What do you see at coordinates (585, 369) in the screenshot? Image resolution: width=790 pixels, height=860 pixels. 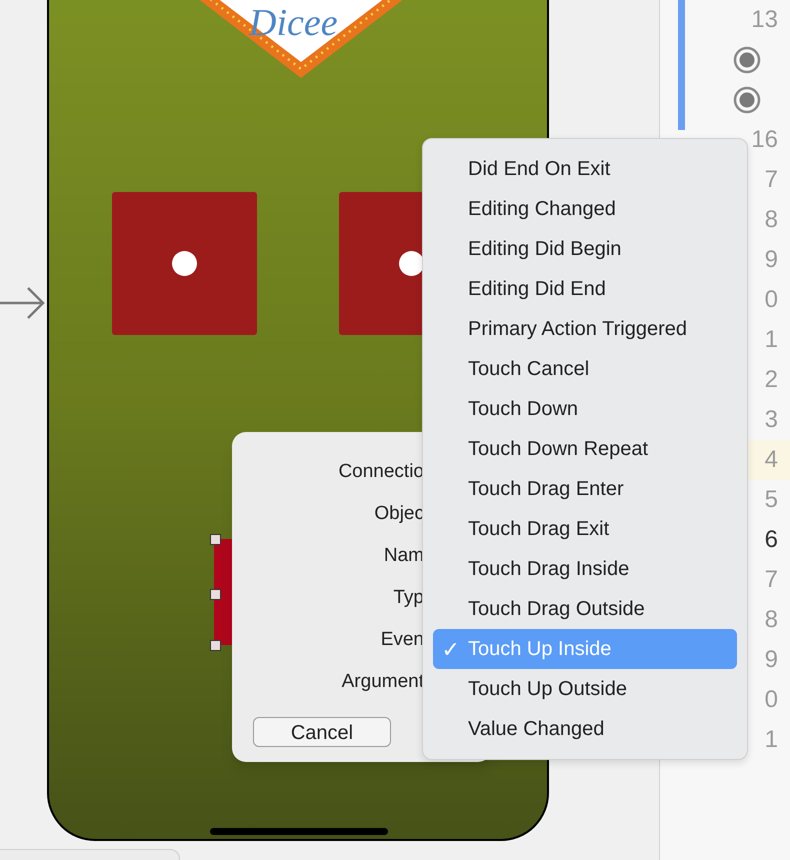 I see `menu-item: Touch Cancel` at bounding box center [585, 369].